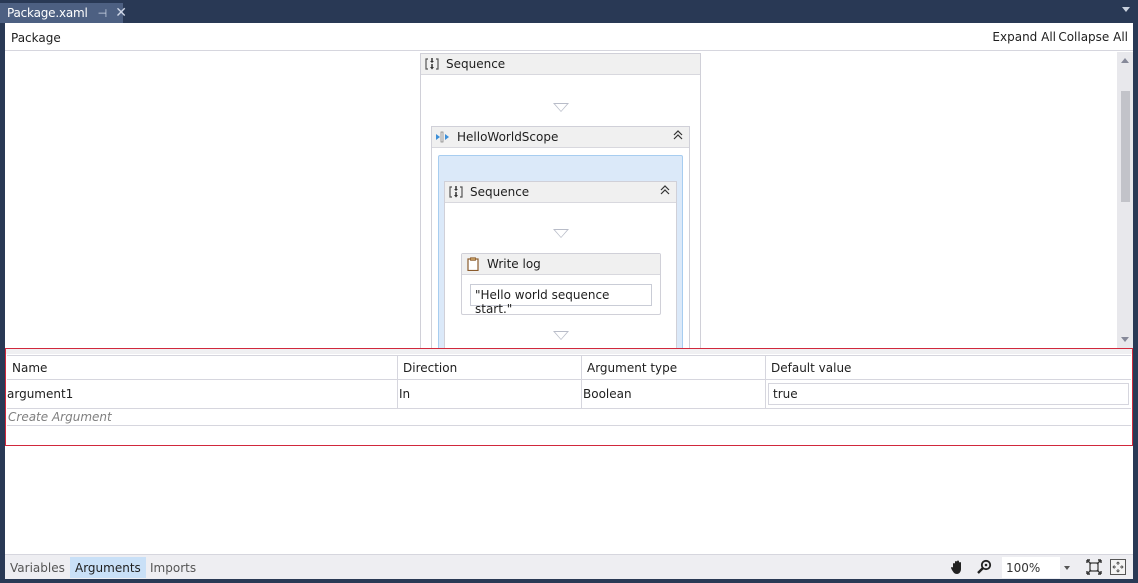  I want to click on tab-package-xaml: Package.xaml ⊣ ✕, so click(63, 13).